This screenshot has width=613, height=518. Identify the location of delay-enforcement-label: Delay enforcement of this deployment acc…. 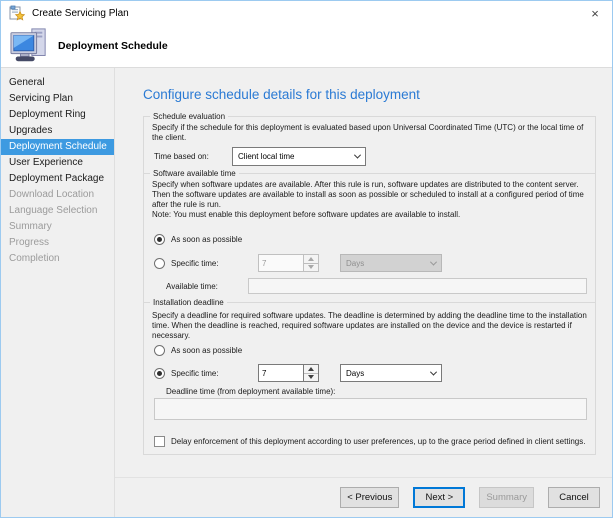
(378, 441).